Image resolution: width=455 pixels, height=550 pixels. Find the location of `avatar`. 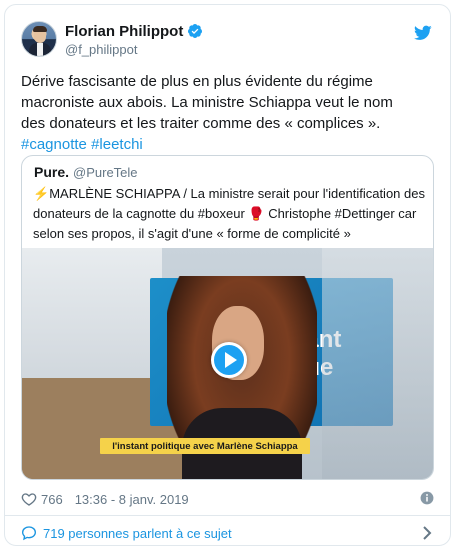

avatar is located at coordinates (39, 39).